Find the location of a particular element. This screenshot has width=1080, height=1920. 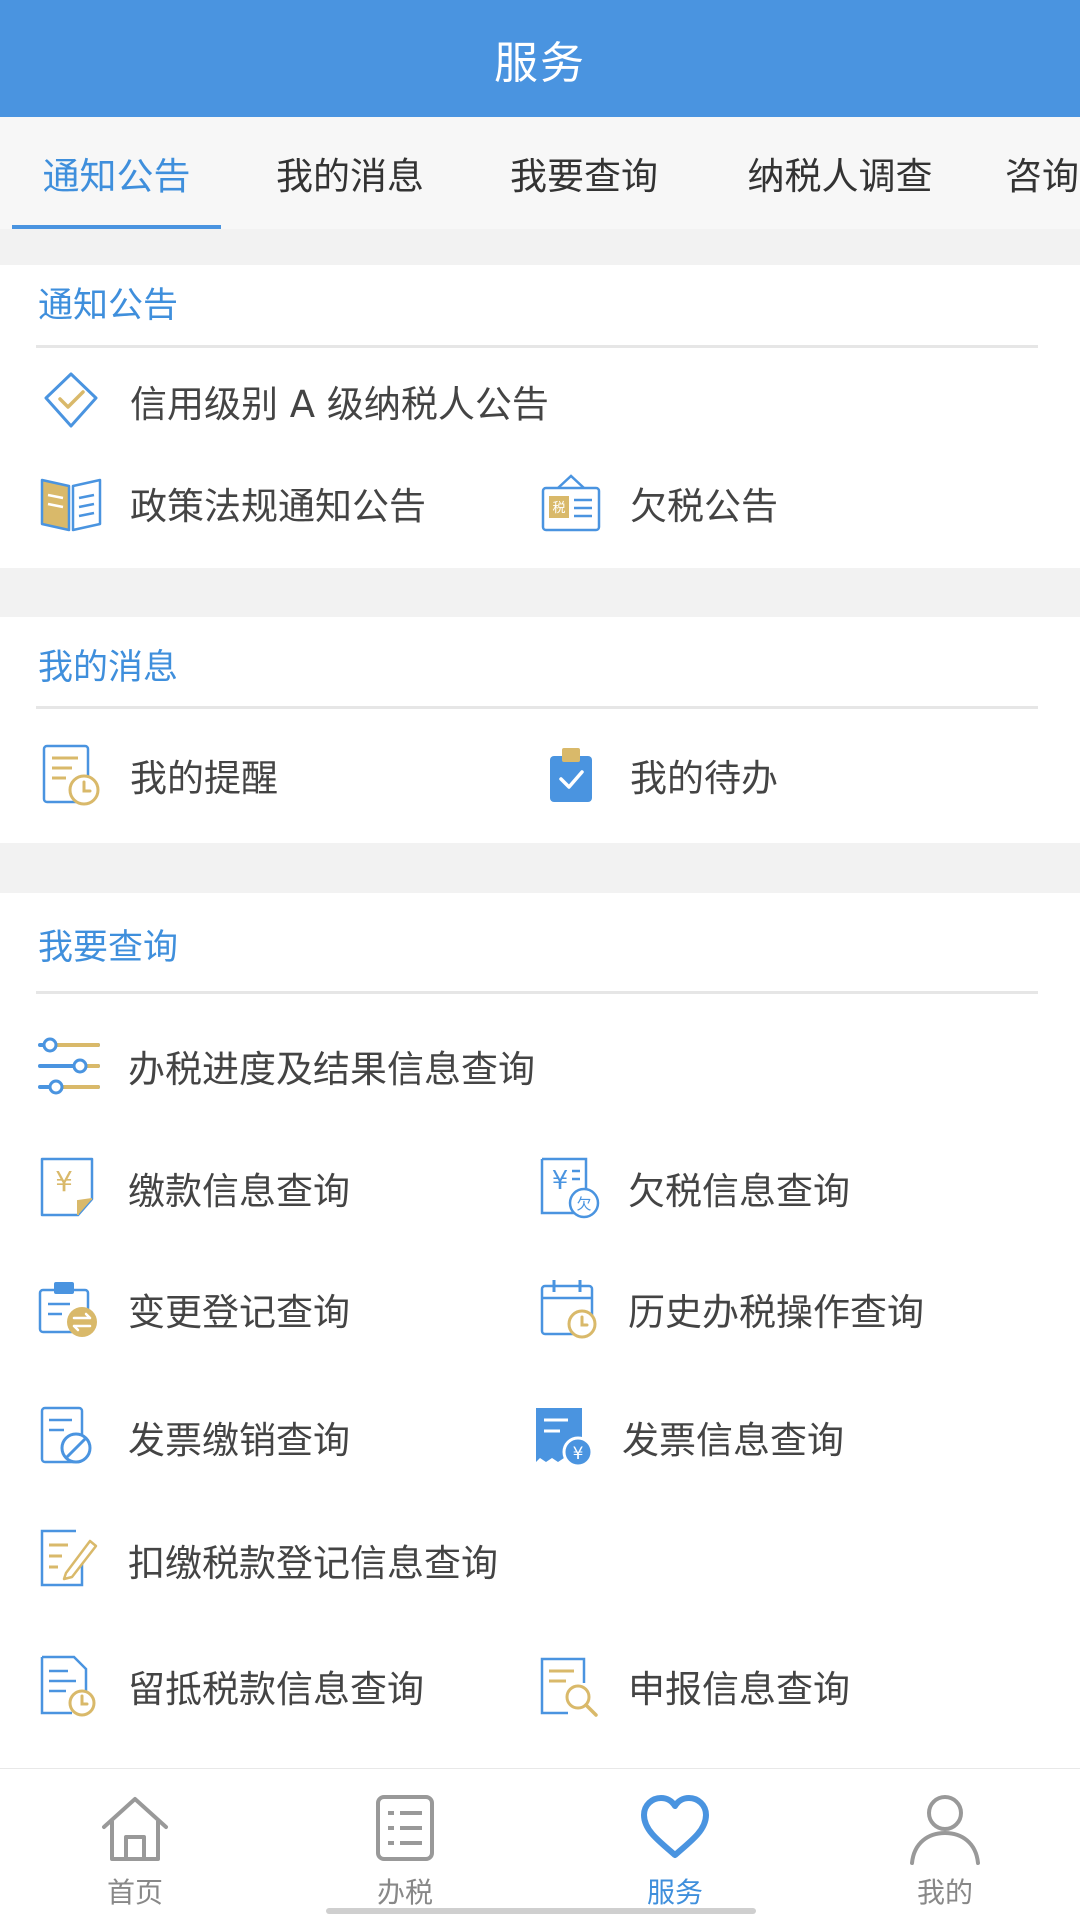

svg-text: 税 is located at coordinates (558, 508).